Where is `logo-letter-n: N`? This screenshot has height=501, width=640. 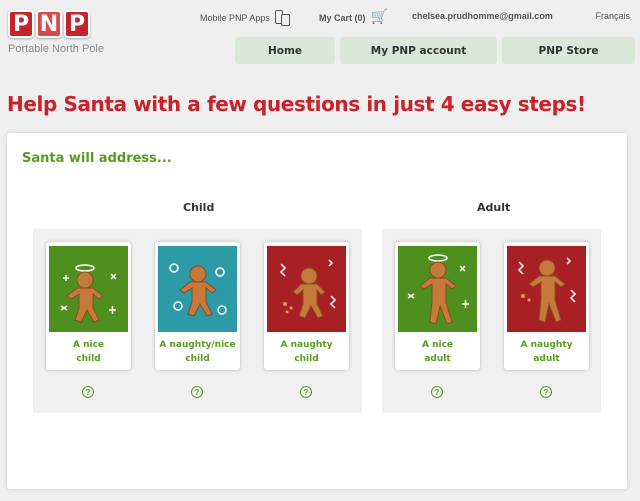 logo-letter-n: N is located at coordinates (49, 24).